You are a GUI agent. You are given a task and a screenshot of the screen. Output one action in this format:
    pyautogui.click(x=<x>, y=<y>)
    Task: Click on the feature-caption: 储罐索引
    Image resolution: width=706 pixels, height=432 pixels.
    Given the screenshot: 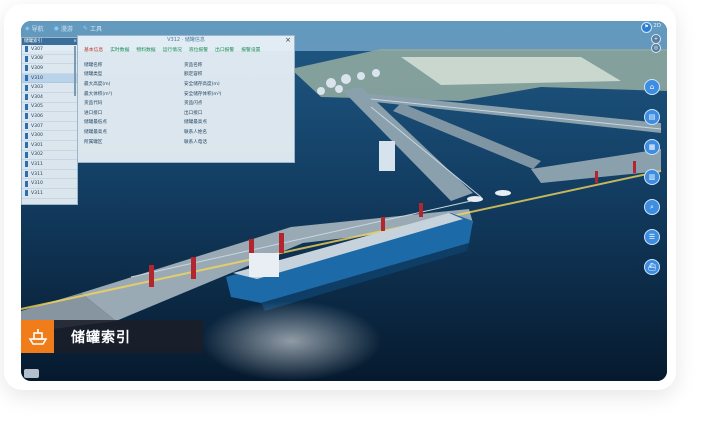 What is the action you would take?
    pyautogui.click(x=112, y=336)
    